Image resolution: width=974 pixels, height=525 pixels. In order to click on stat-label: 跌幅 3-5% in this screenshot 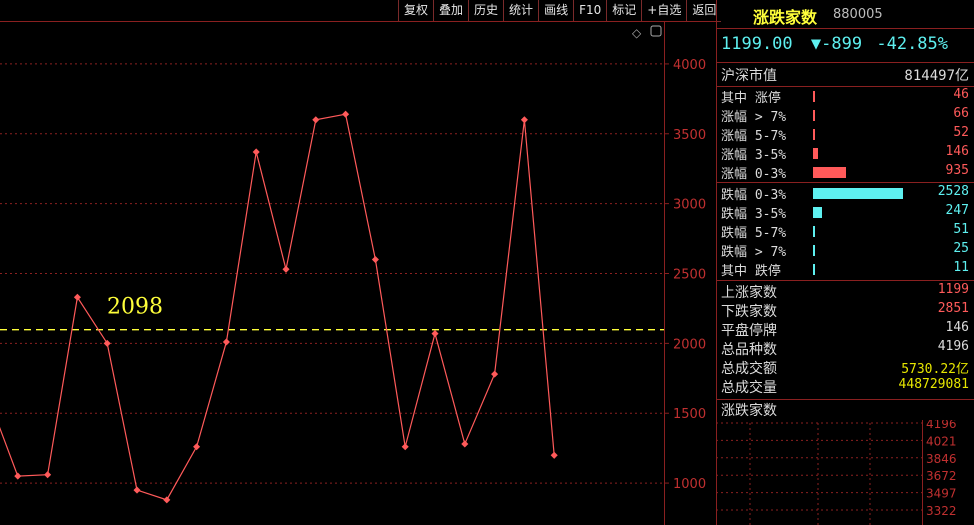, I will do `click(754, 214)`.